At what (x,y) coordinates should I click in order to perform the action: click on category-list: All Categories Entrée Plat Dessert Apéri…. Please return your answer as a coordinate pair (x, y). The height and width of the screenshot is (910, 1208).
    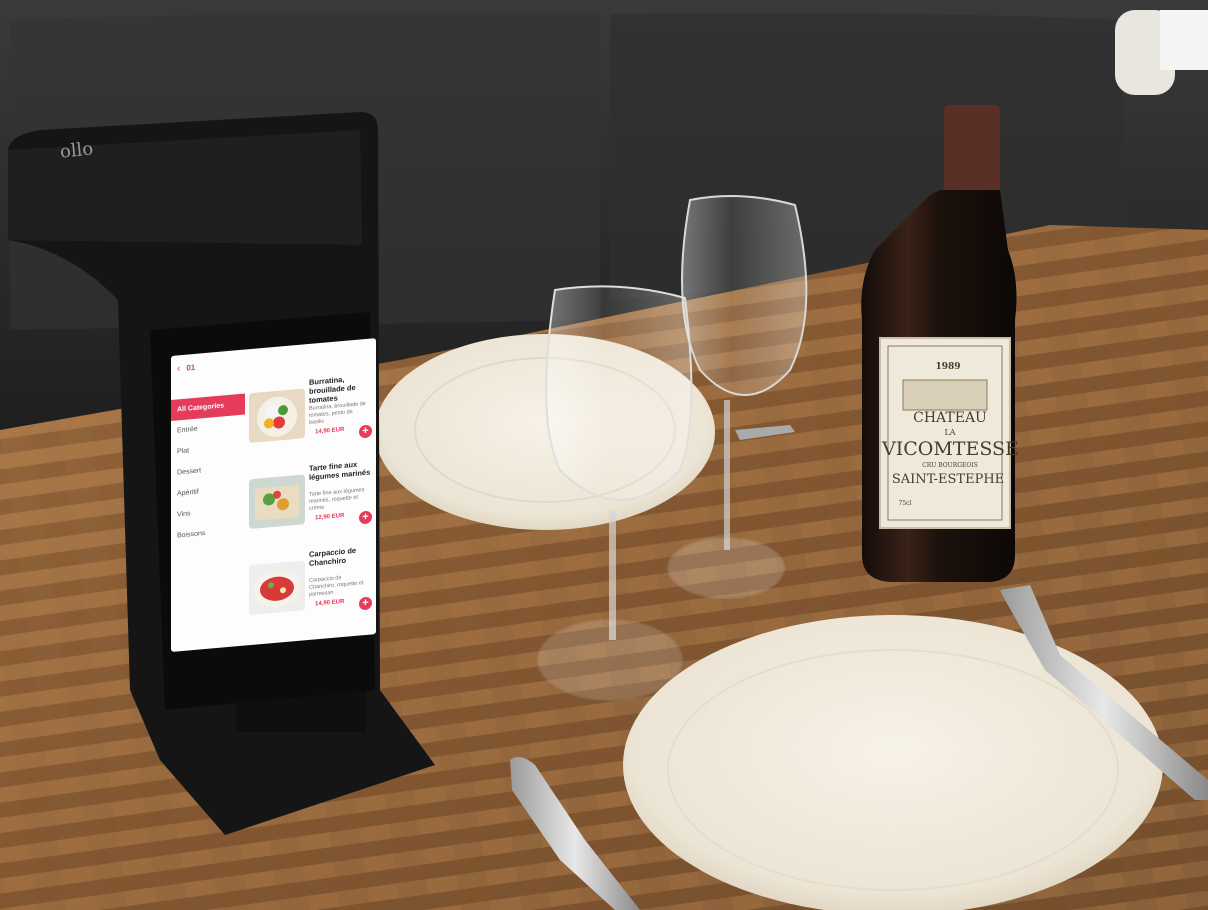
    Looking at the image, I should click on (208, 470).